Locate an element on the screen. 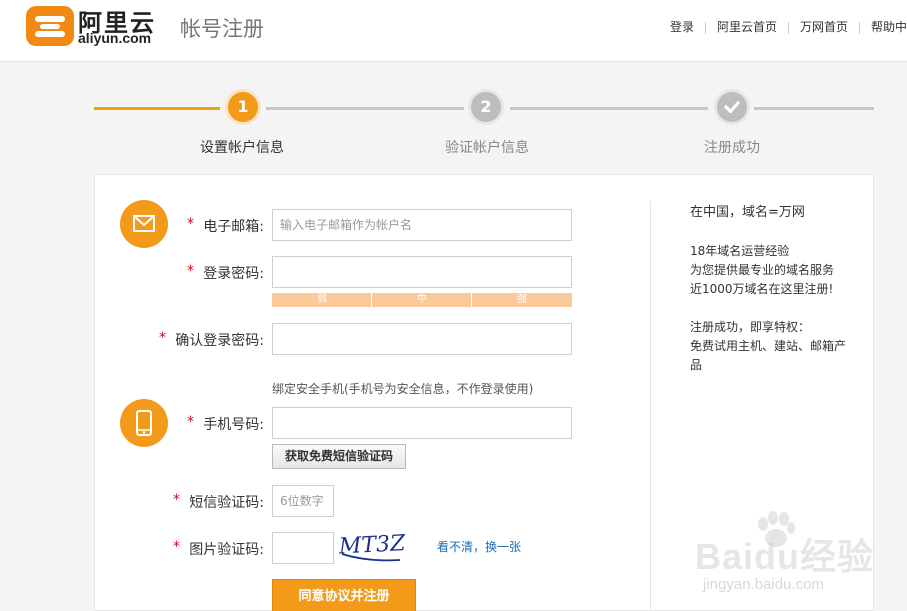 The width and height of the screenshot is (907, 611). baidu-jingyan-watermark: Baidu经验 jingyan.baidu.com is located at coordinates (795, 560).